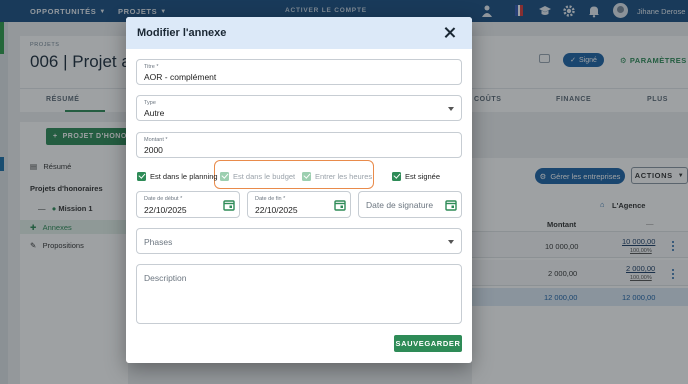 The height and width of the screenshot is (384, 688). Describe the element at coordinates (153, 150) in the screenshot. I see `montant-value: 2000` at that location.